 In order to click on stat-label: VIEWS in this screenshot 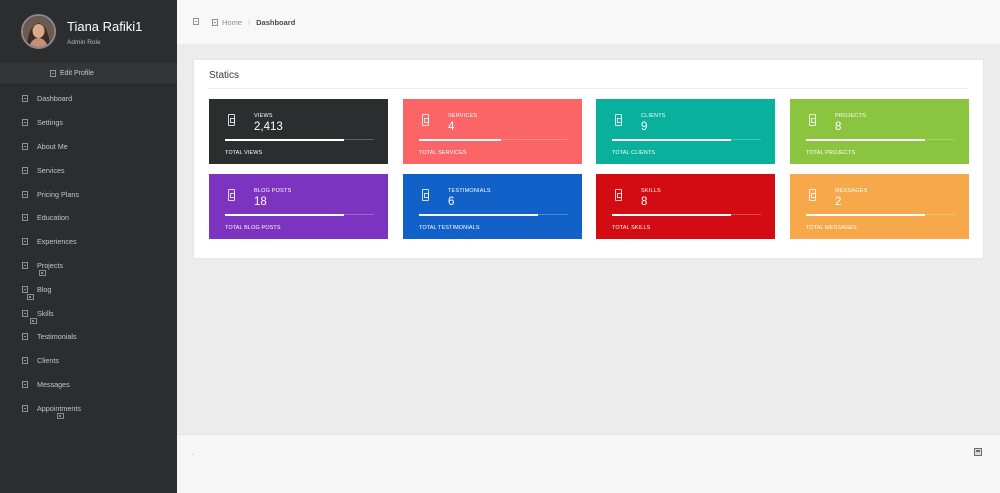, I will do `click(263, 116)`.